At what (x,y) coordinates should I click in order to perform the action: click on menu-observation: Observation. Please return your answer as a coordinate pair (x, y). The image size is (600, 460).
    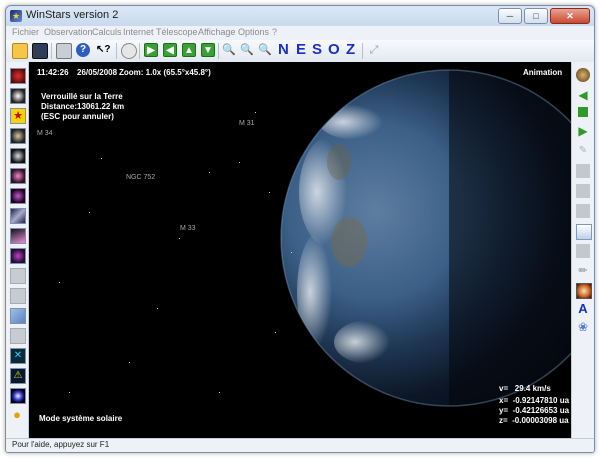
    Looking at the image, I should click on (68, 32).